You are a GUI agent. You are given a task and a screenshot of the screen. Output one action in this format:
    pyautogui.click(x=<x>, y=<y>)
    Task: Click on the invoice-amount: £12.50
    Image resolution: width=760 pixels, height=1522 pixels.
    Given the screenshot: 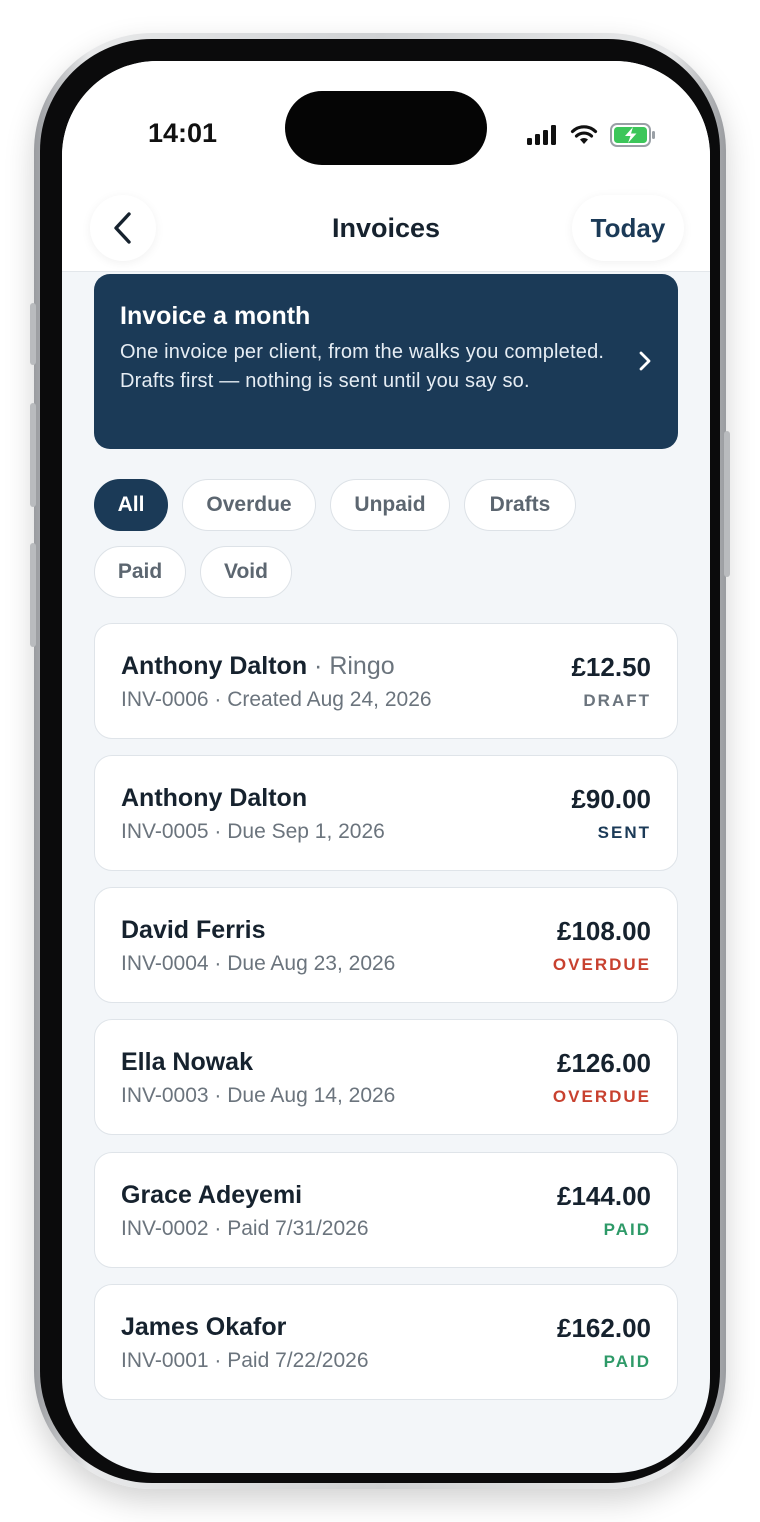 What is the action you would take?
    pyautogui.click(x=611, y=667)
    